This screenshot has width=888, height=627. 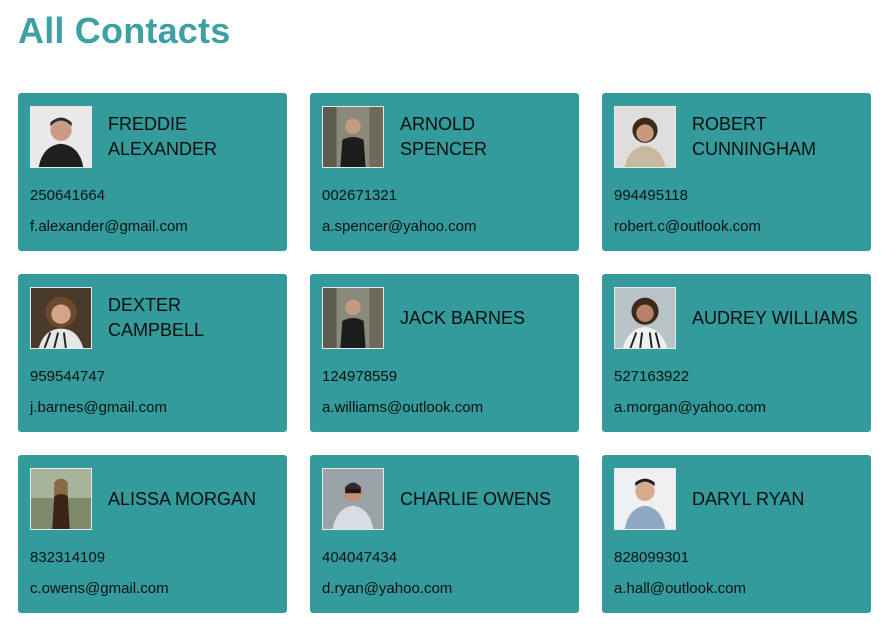 I want to click on contact-card-header: Charlie Owens, so click(x=444, y=499).